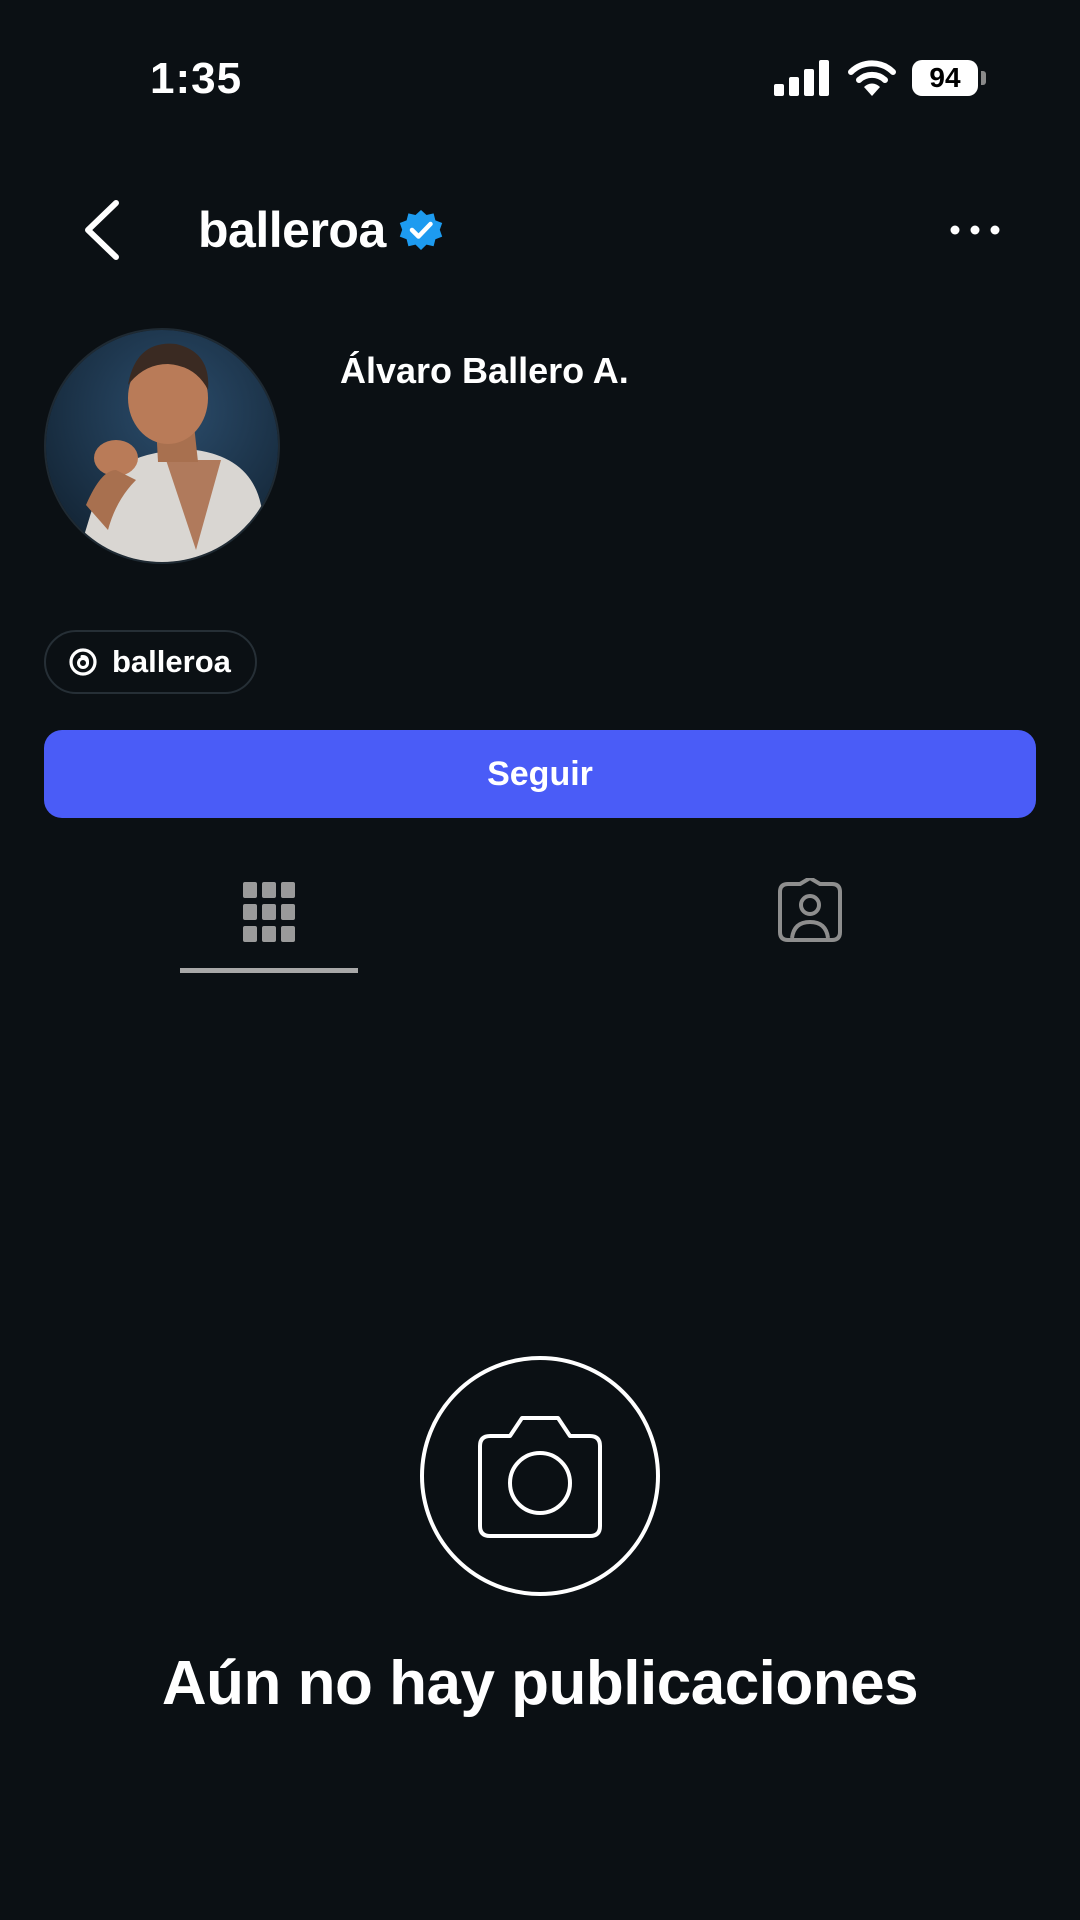  Describe the element at coordinates (801, 78) in the screenshot. I see `signal-icon` at that location.